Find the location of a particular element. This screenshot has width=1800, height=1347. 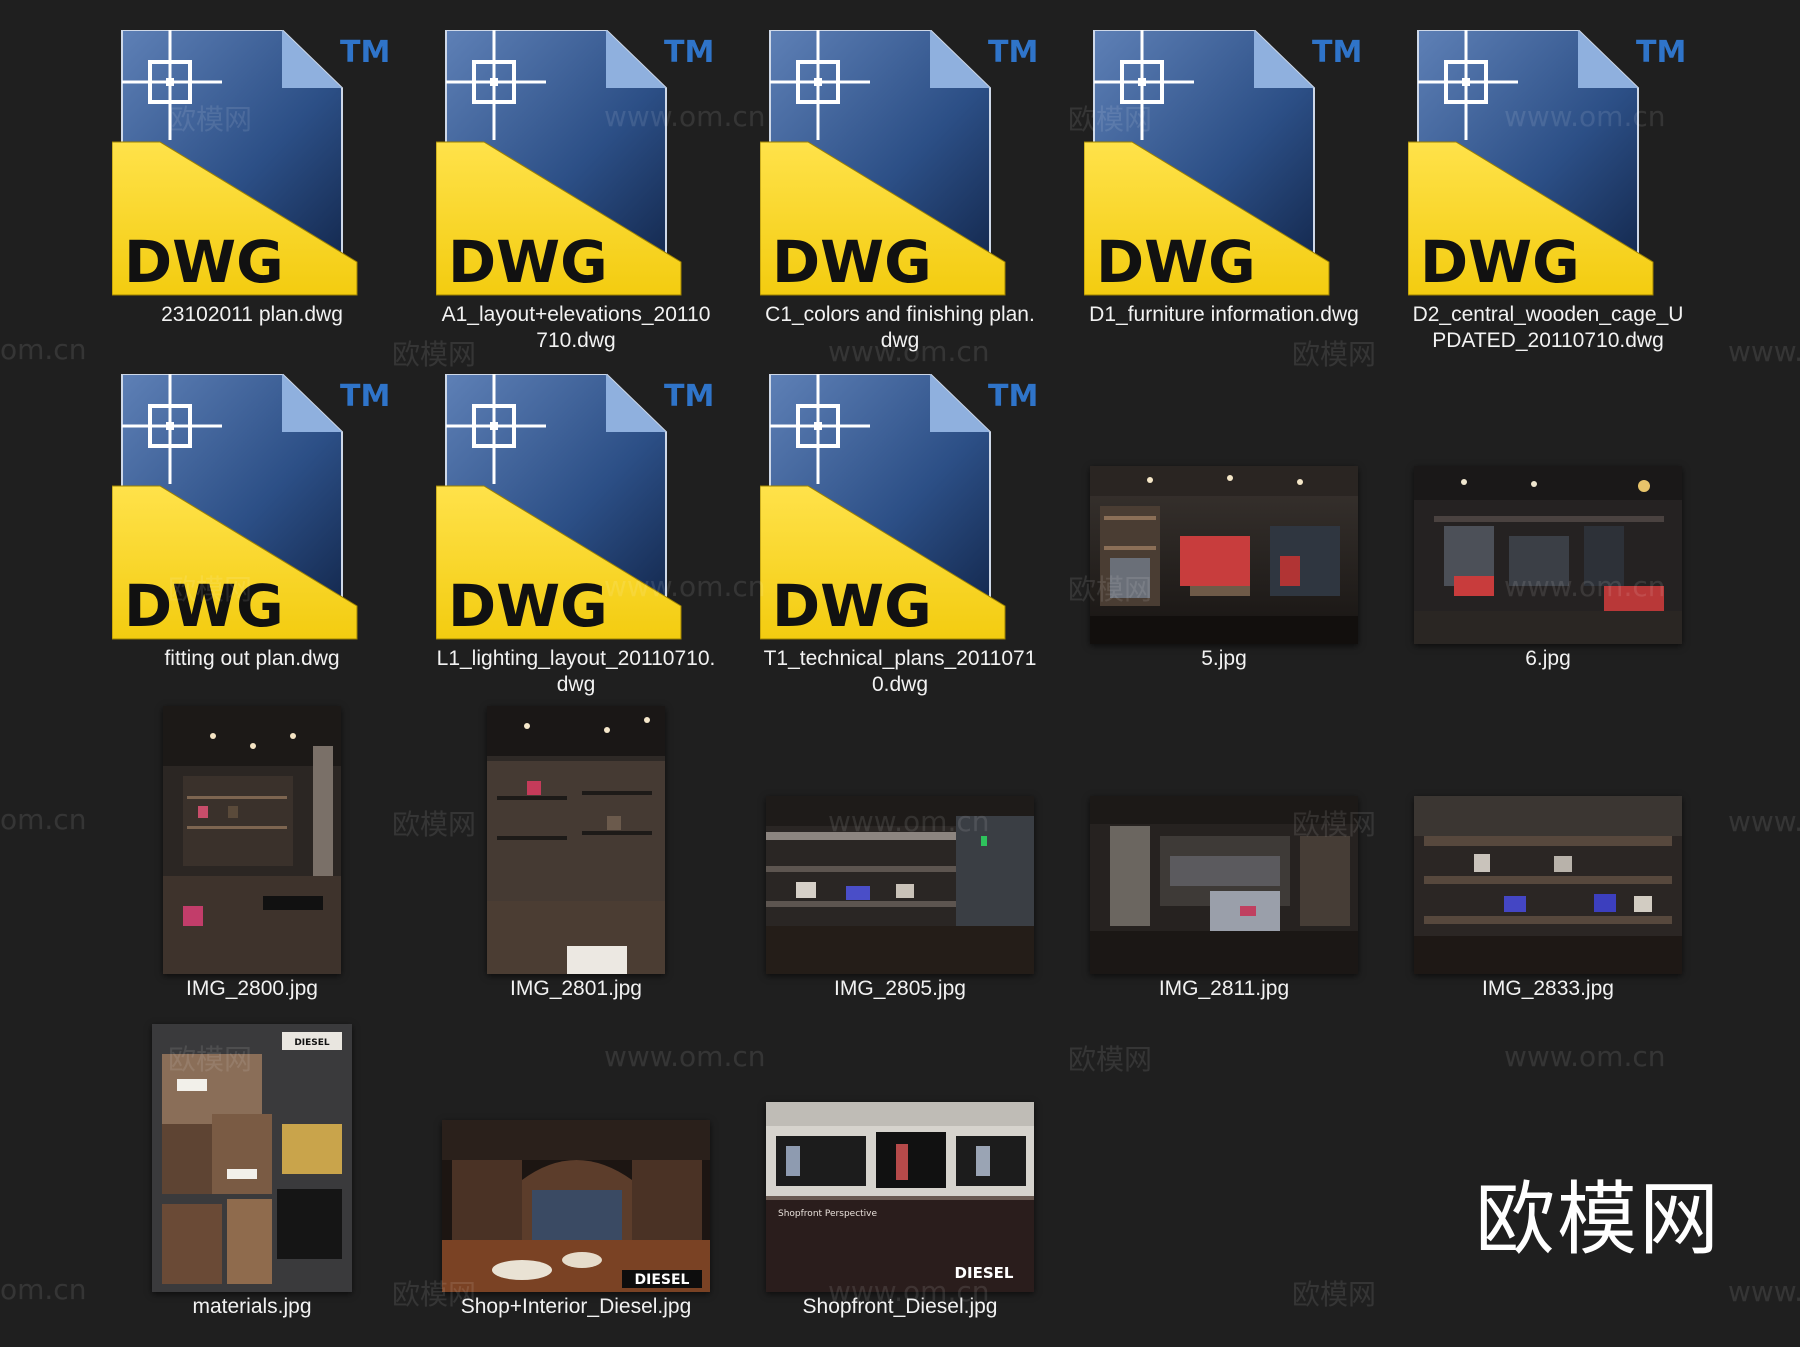

file-name: A1_layout+elevations_20110710.dwg is located at coordinates (576, 327).